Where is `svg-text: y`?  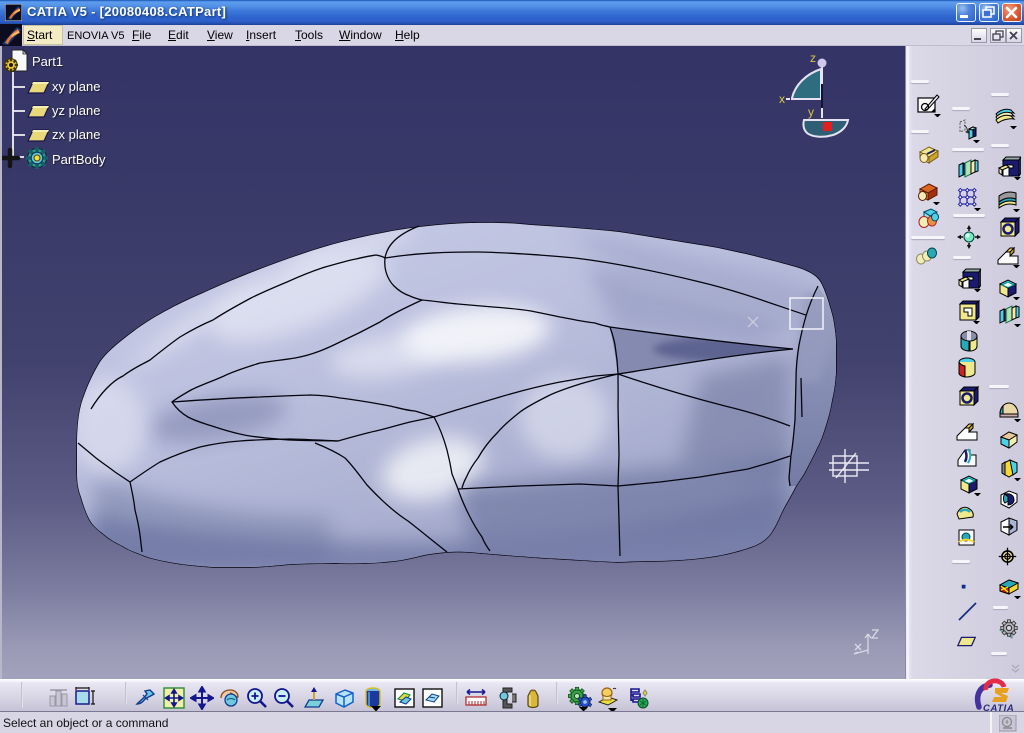
svg-text: y is located at coordinates (811, 112).